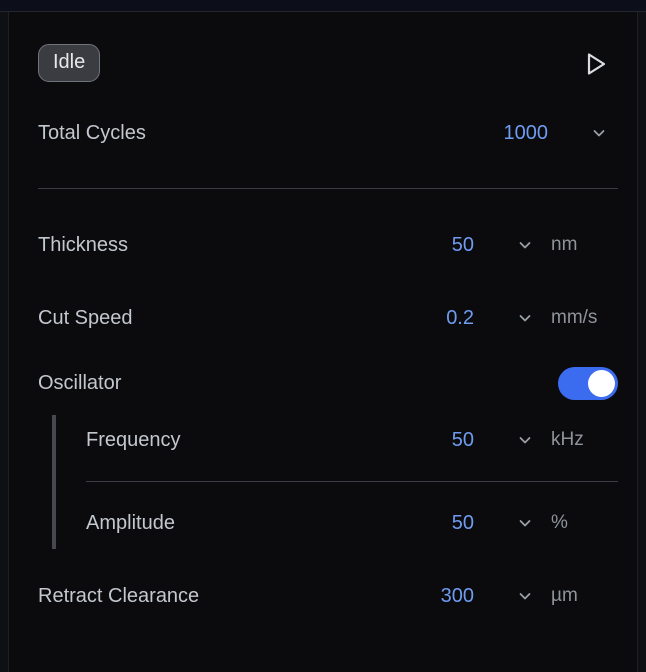 Image resolution: width=646 pixels, height=672 pixels. I want to click on amplitude-unit: %, so click(559, 522).